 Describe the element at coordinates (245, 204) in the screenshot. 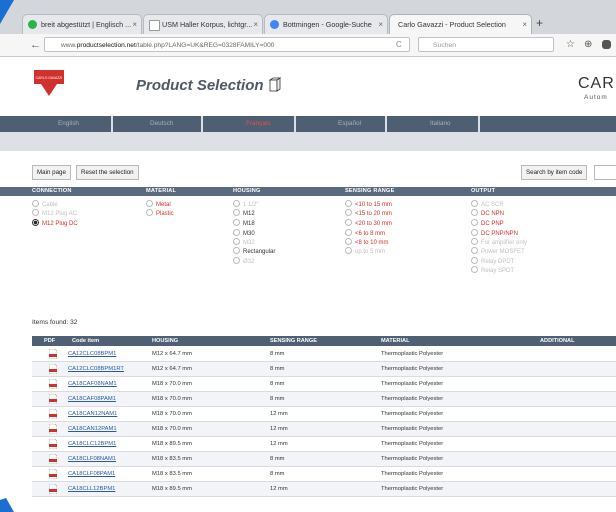

I see `option-1-1-2: 1 1/2"` at that location.